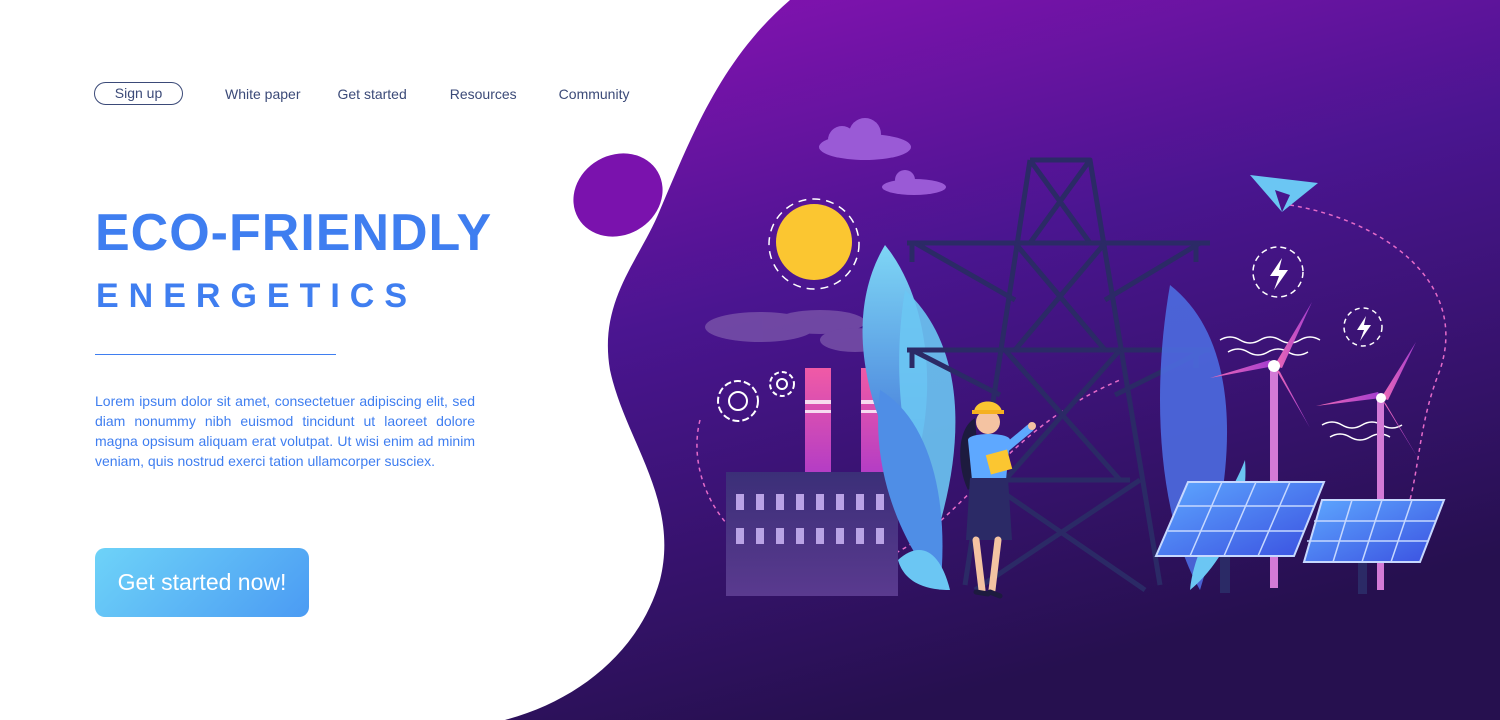 This screenshot has width=1500, height=720. Describe the element at coordinates (262, 94) in the screenshot. I see `nav-link-white-paper: White paper` at that location.